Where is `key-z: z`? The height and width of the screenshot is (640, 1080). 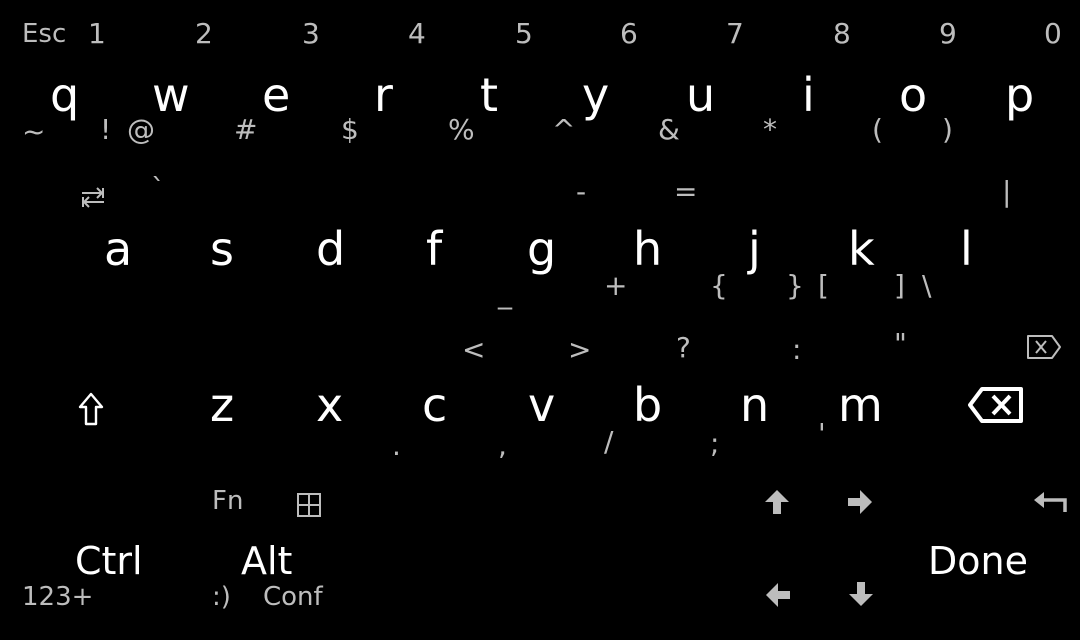 key-z: z is located at coordinates (224, 400).